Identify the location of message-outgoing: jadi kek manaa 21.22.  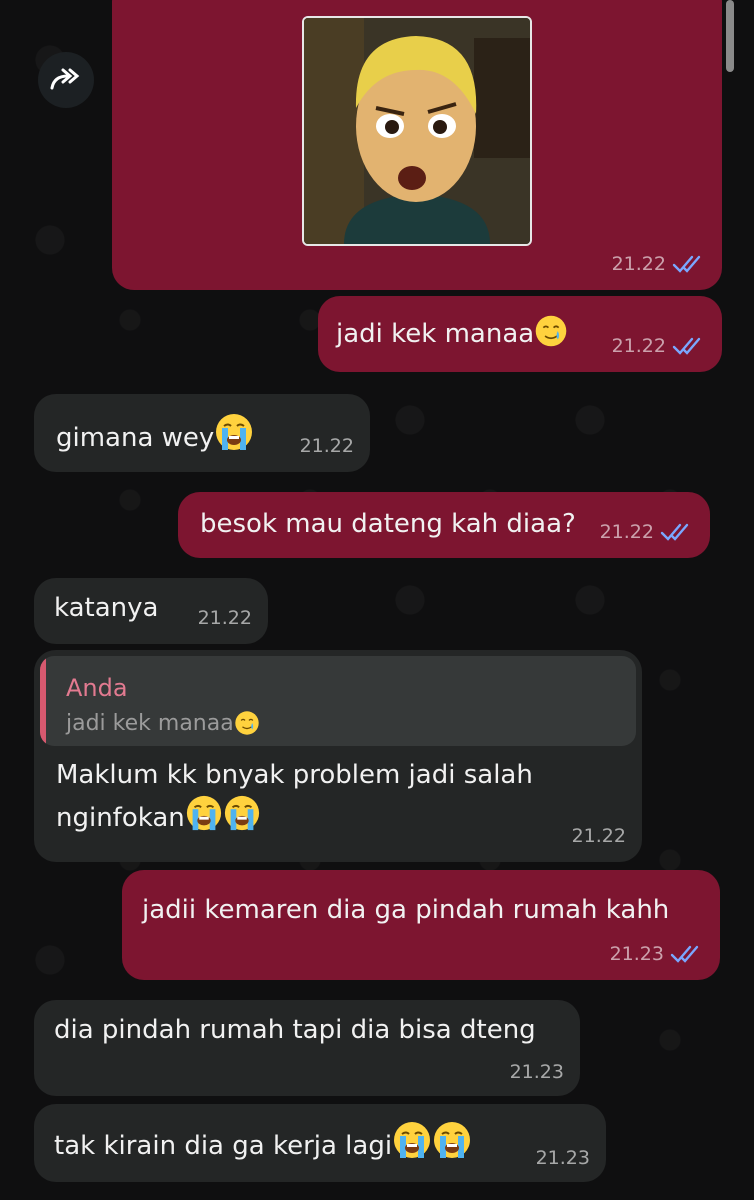
(520, 334).